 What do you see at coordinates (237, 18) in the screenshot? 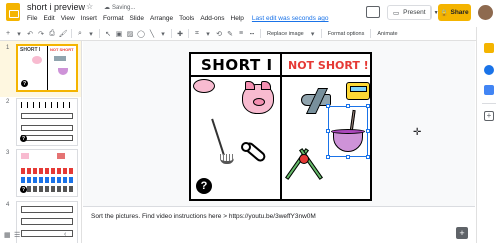
I see `menu-help: Help` at bounding box center [237, 18].